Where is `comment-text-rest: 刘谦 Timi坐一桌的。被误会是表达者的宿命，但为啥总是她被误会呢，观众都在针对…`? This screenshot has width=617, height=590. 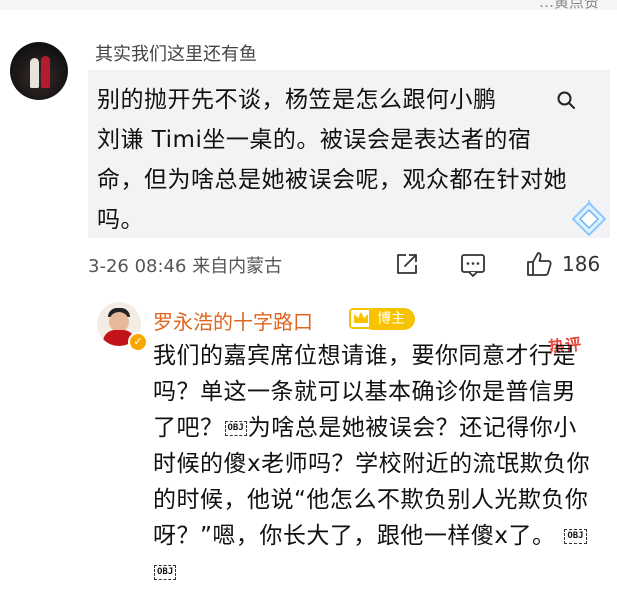 comment-text-rest: 刘谦 Timi坐一桌的。被误会是表达者的宿命，但为啥总是她被误会呢，观众都在针对… is located at coordinates (332, 180).